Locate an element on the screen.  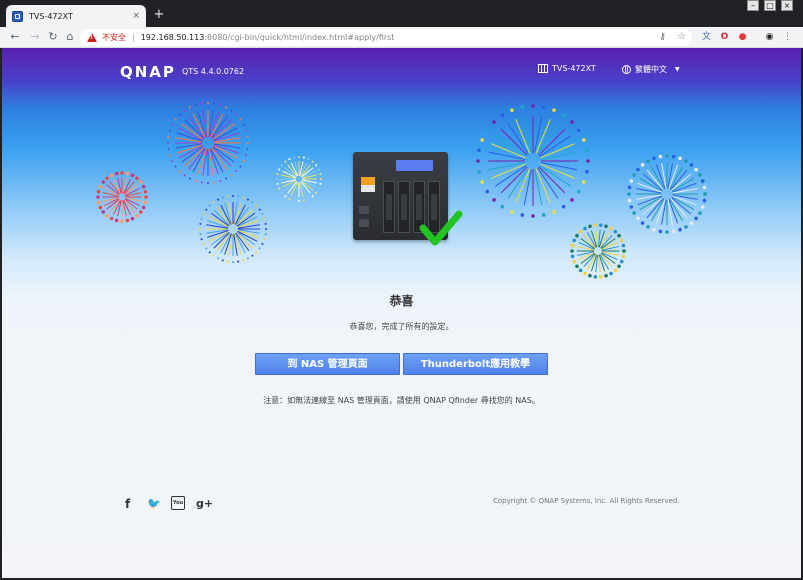
qnap-favicon-icon is located at coordinates (17, 16).